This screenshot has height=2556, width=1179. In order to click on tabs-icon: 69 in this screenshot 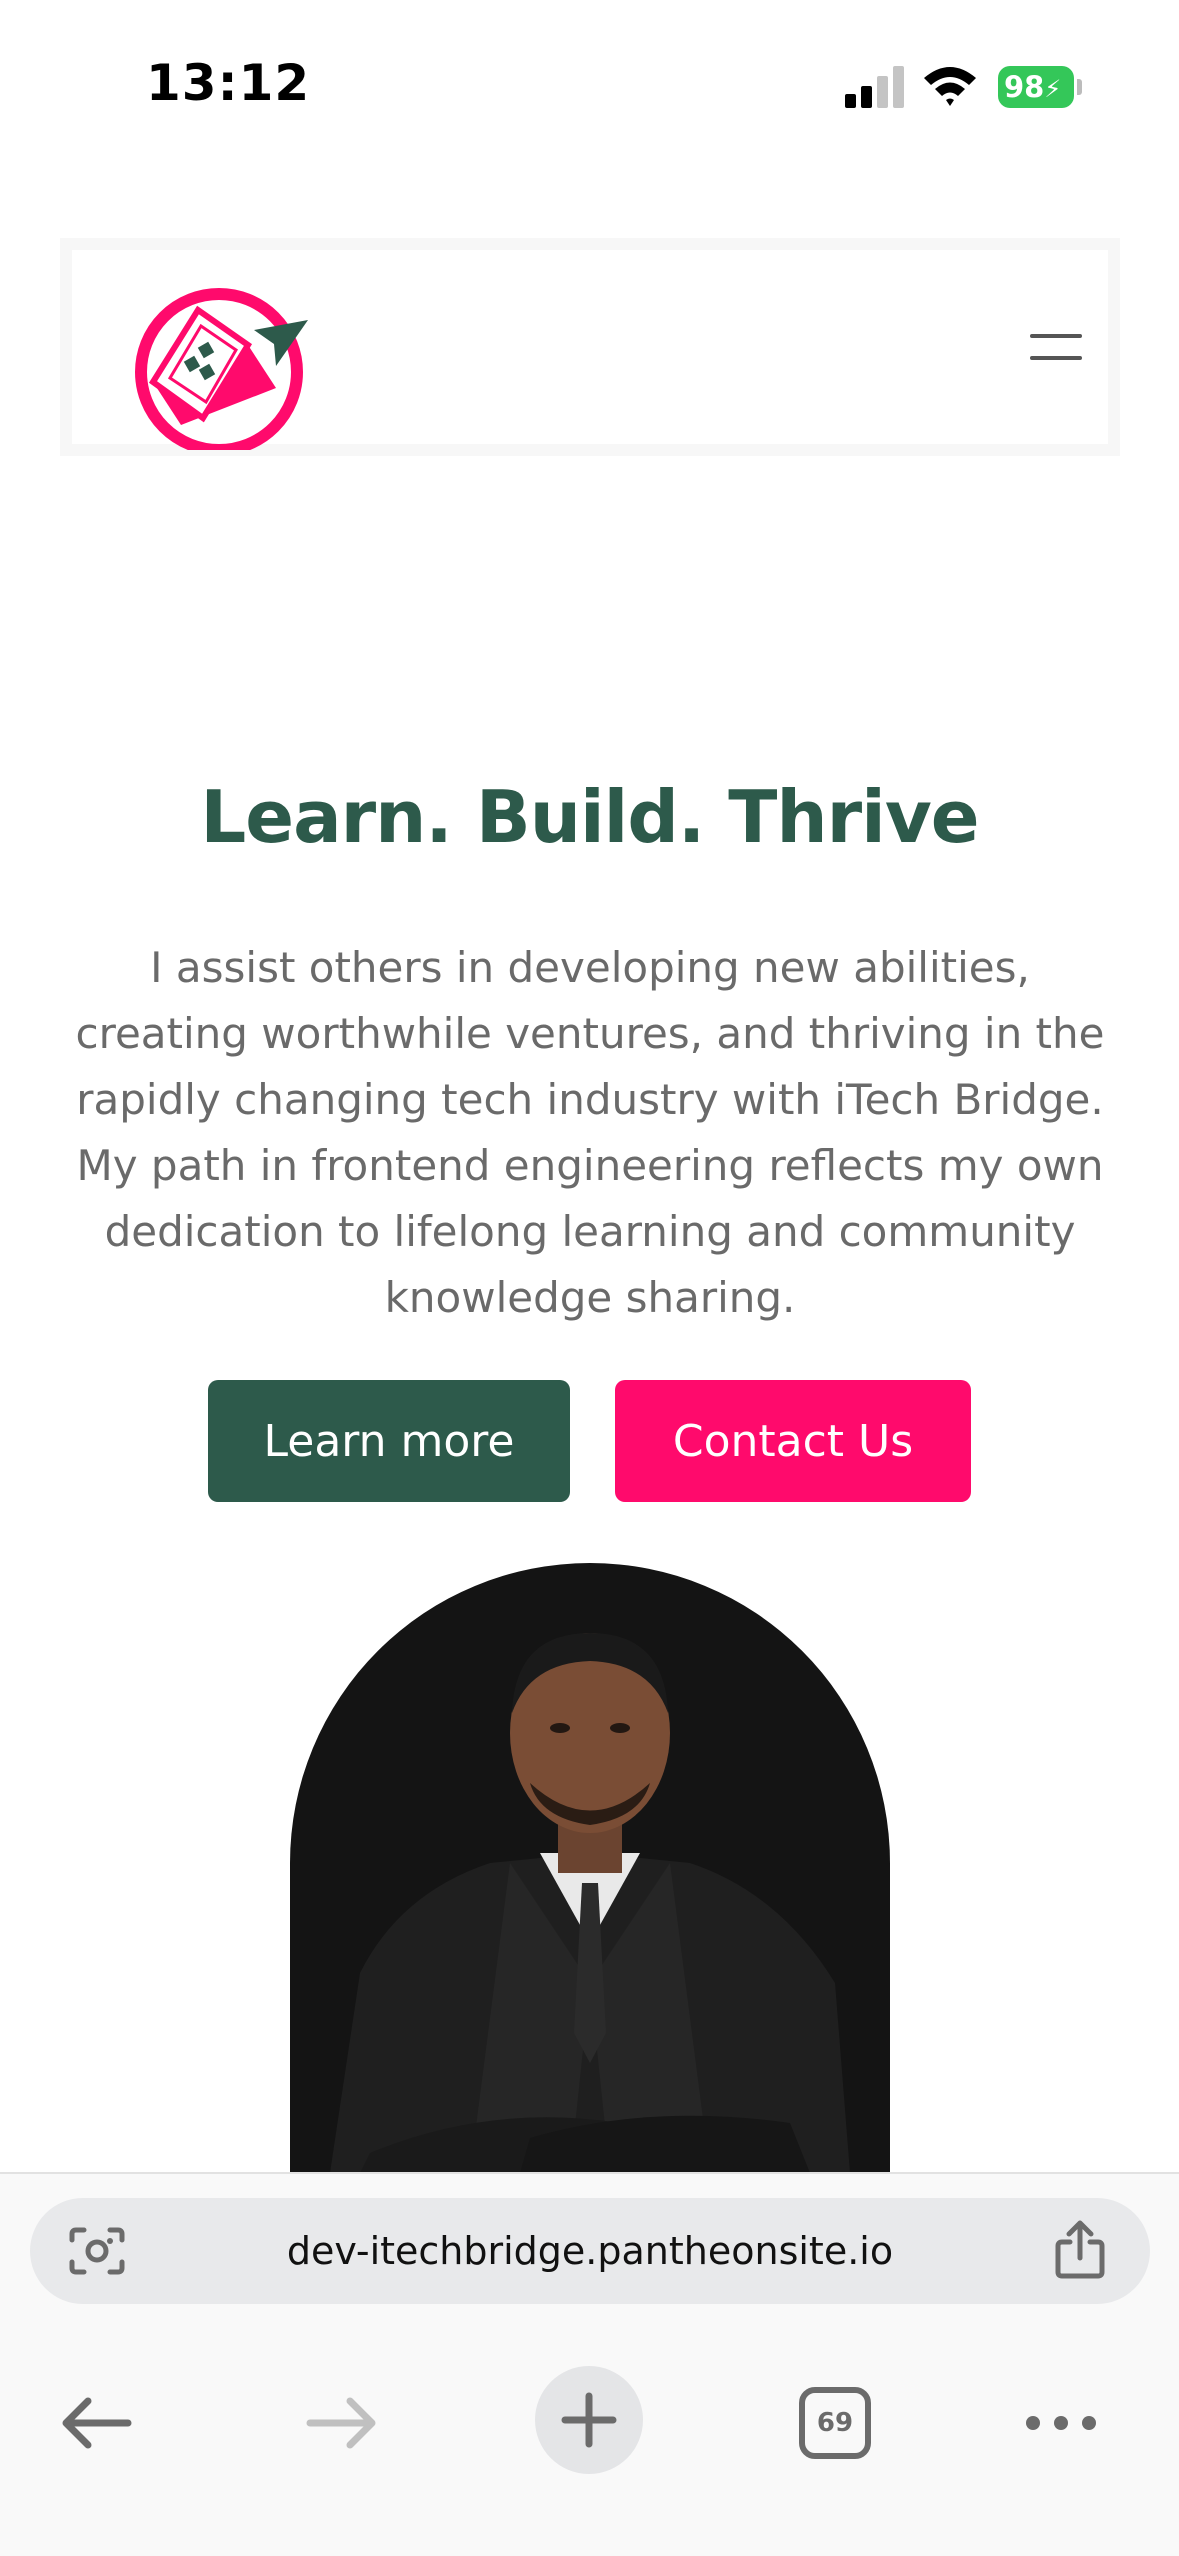, I will do `click(835, 2423)`.